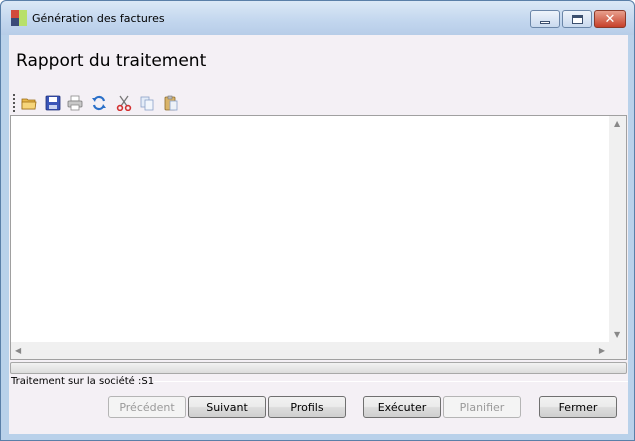 The image size is (635, 441). I want to click on paste-icon, so click(171, 103).